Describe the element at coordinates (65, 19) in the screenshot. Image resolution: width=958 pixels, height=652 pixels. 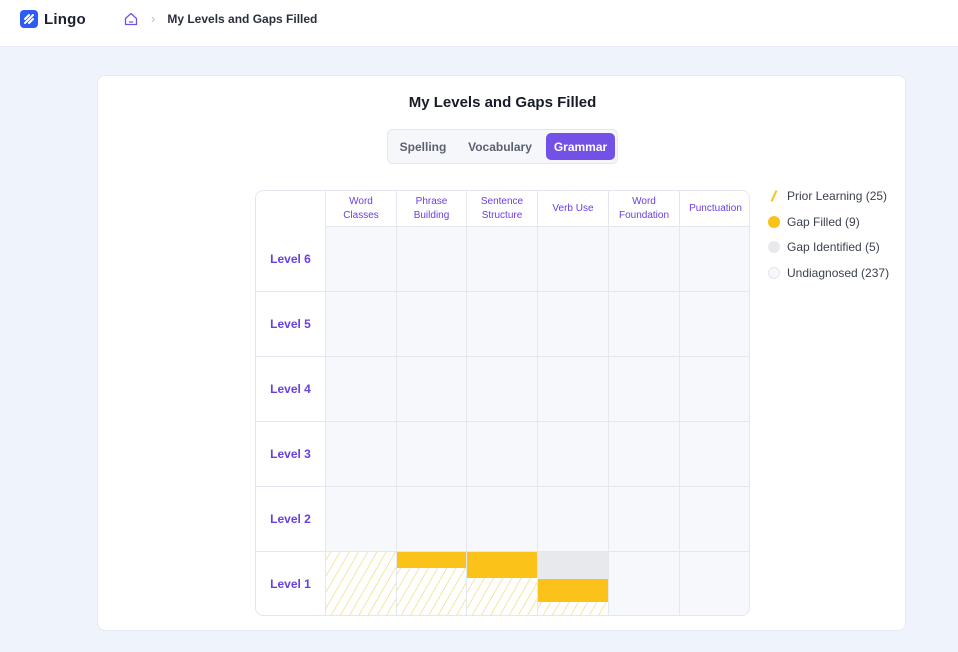
I see `app-name: Lingo` at that location.